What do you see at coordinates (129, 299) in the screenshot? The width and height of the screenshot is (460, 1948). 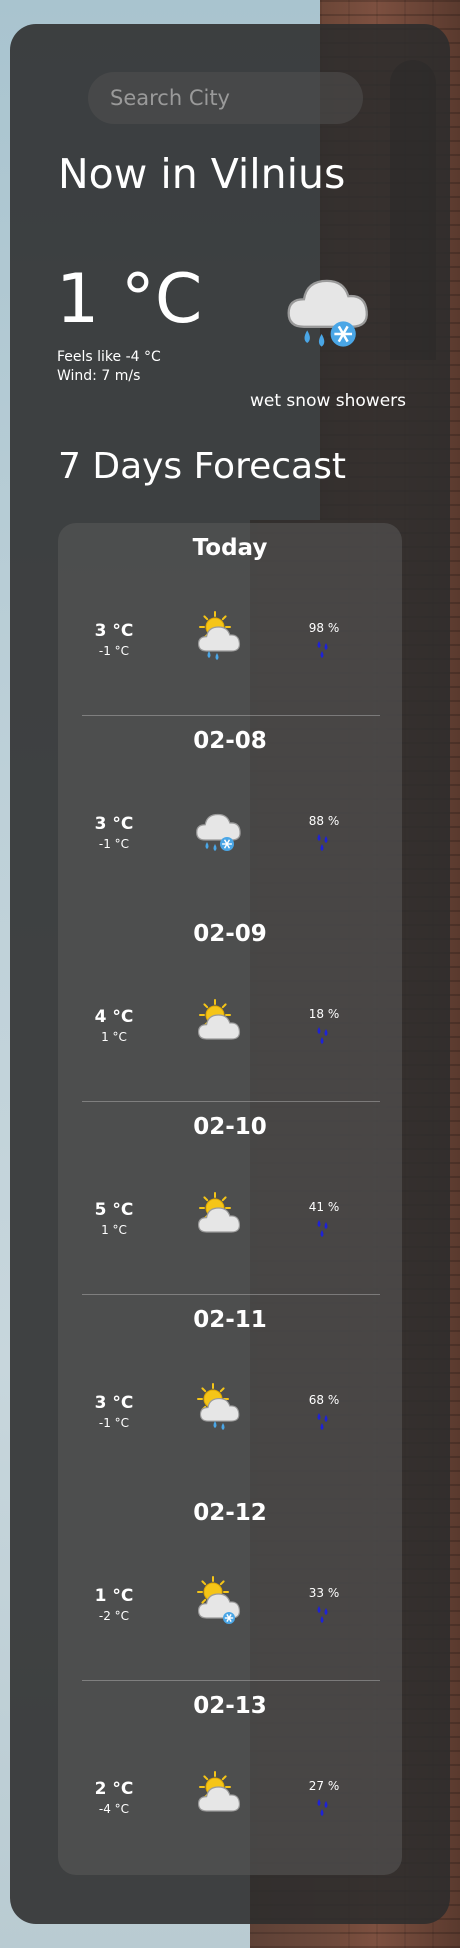 I see `current-temperature: 1 °C` at bounding box center [129, 299].